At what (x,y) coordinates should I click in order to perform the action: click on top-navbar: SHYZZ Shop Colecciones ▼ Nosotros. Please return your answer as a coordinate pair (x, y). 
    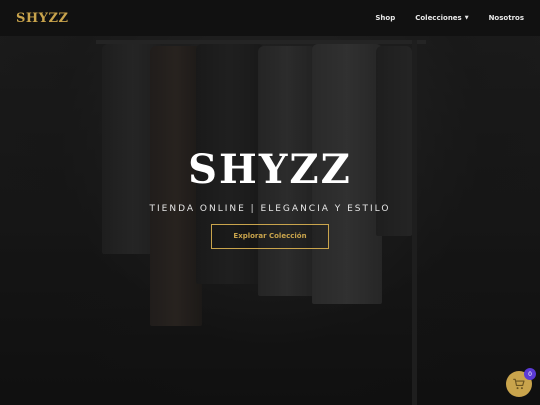
    Looking at the image, I should click on (270, 18).